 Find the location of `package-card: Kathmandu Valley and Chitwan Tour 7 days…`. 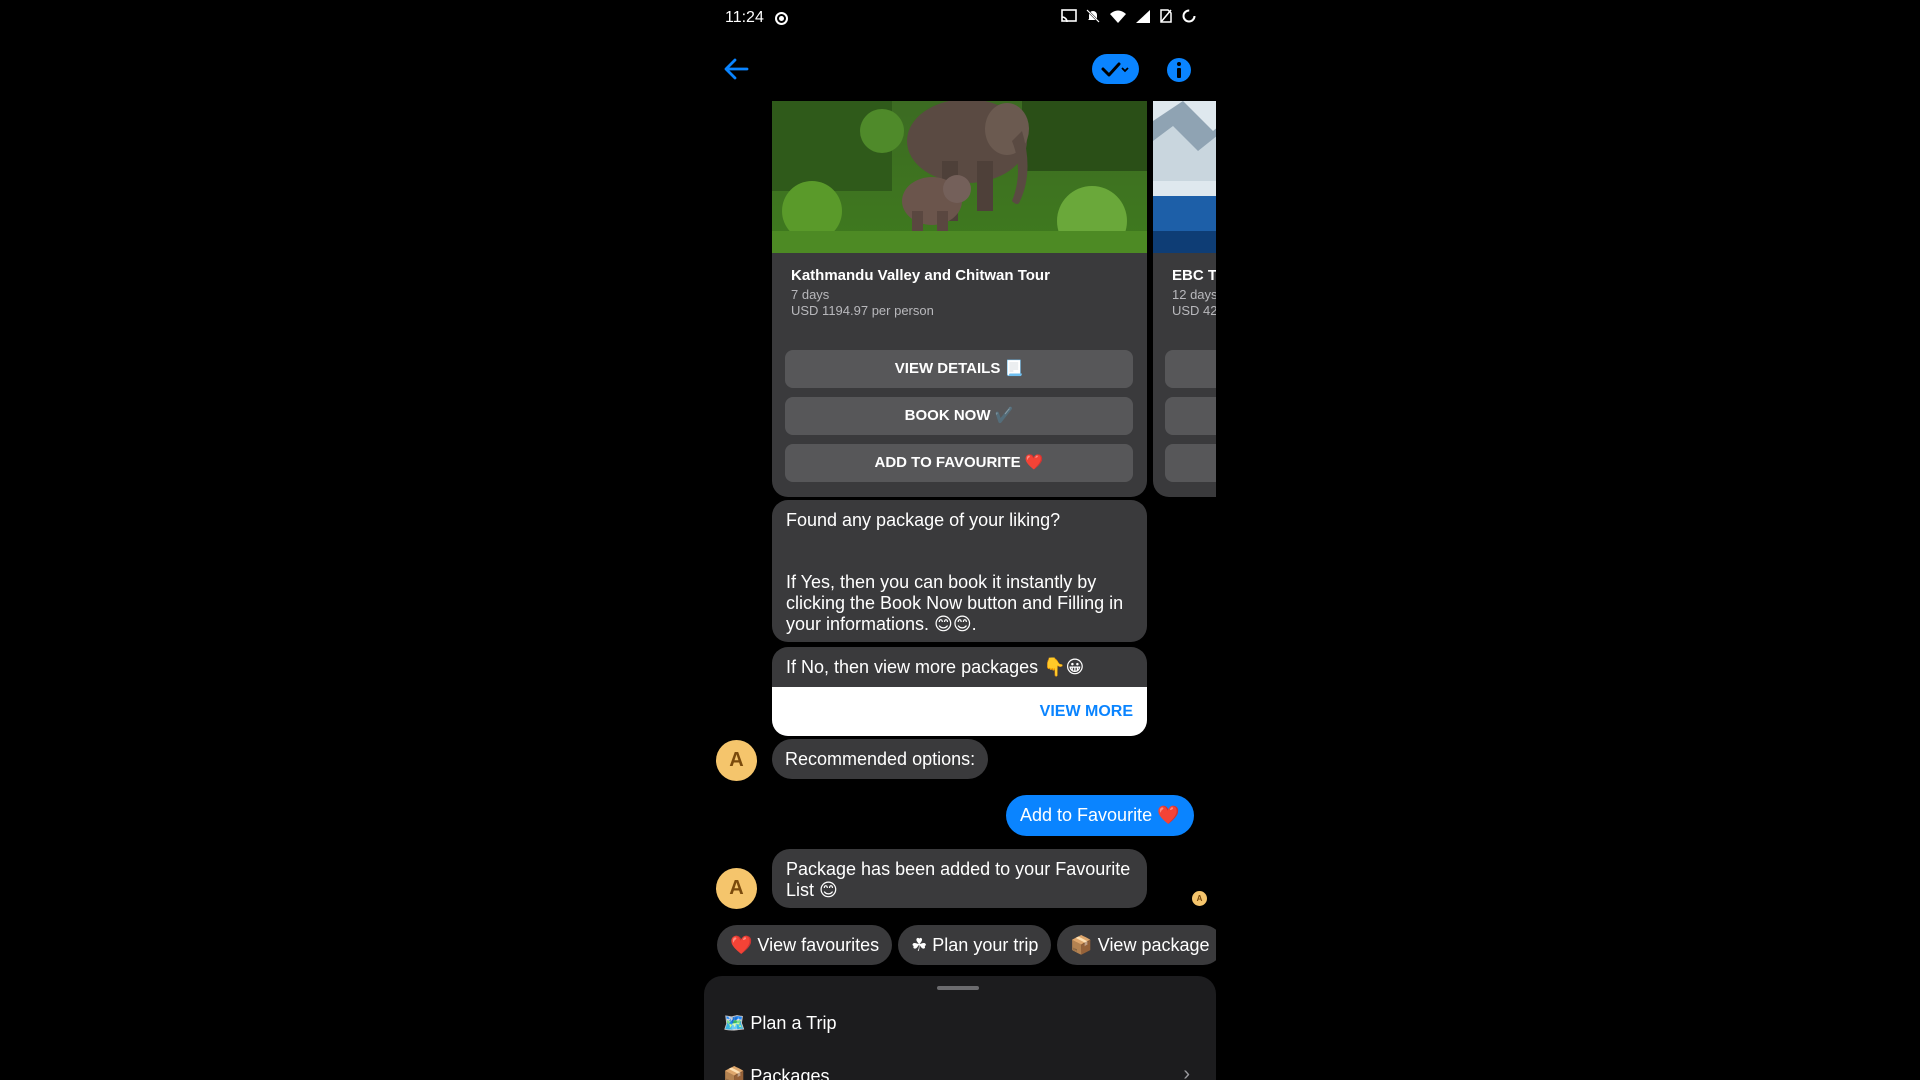

package-card: Kathmandu Valley and Chitwan Tour 7 days… is located at coordinates (959, 299).